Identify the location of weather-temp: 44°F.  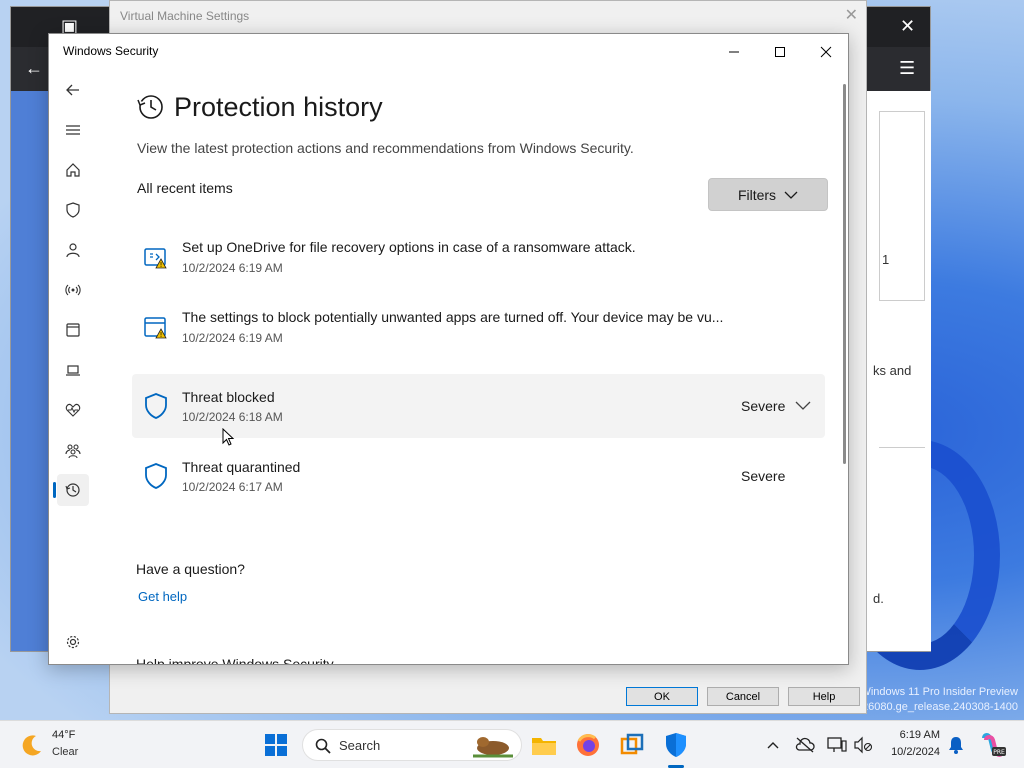
(64, 735).